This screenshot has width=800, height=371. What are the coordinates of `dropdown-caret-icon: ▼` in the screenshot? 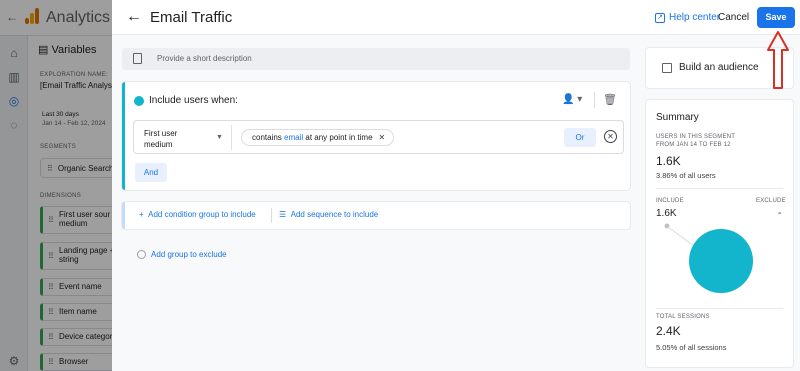 It's located at (219, 137).